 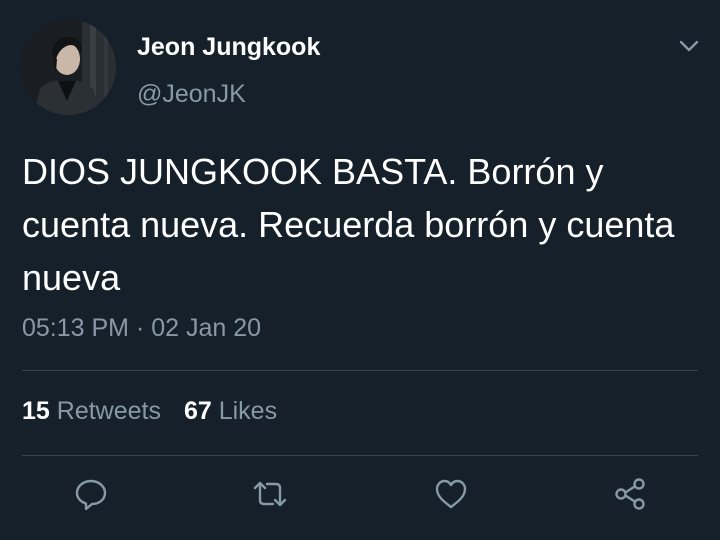 I want to click on likes-stat: 67 Likes, so click(x=230, y=411).